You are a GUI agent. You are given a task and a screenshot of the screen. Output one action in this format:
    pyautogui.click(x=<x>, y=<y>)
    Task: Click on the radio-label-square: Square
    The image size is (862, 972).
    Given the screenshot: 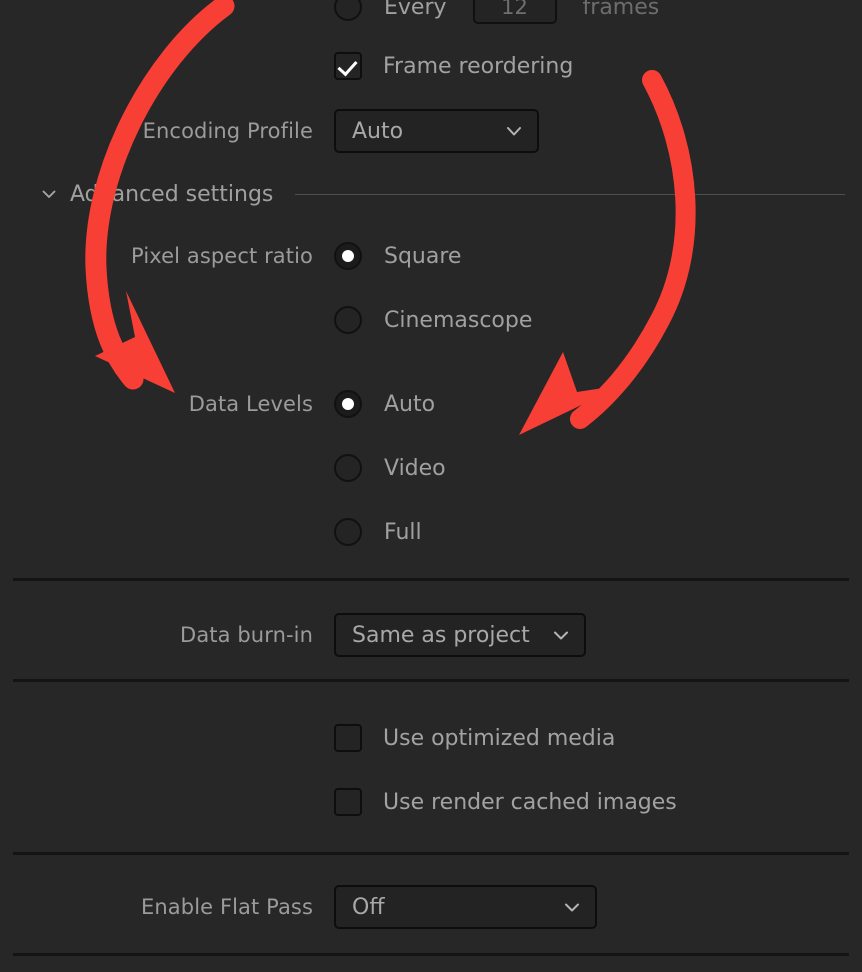 What is the action you would take?
    pyautogui.click(x=423, y=256)
    